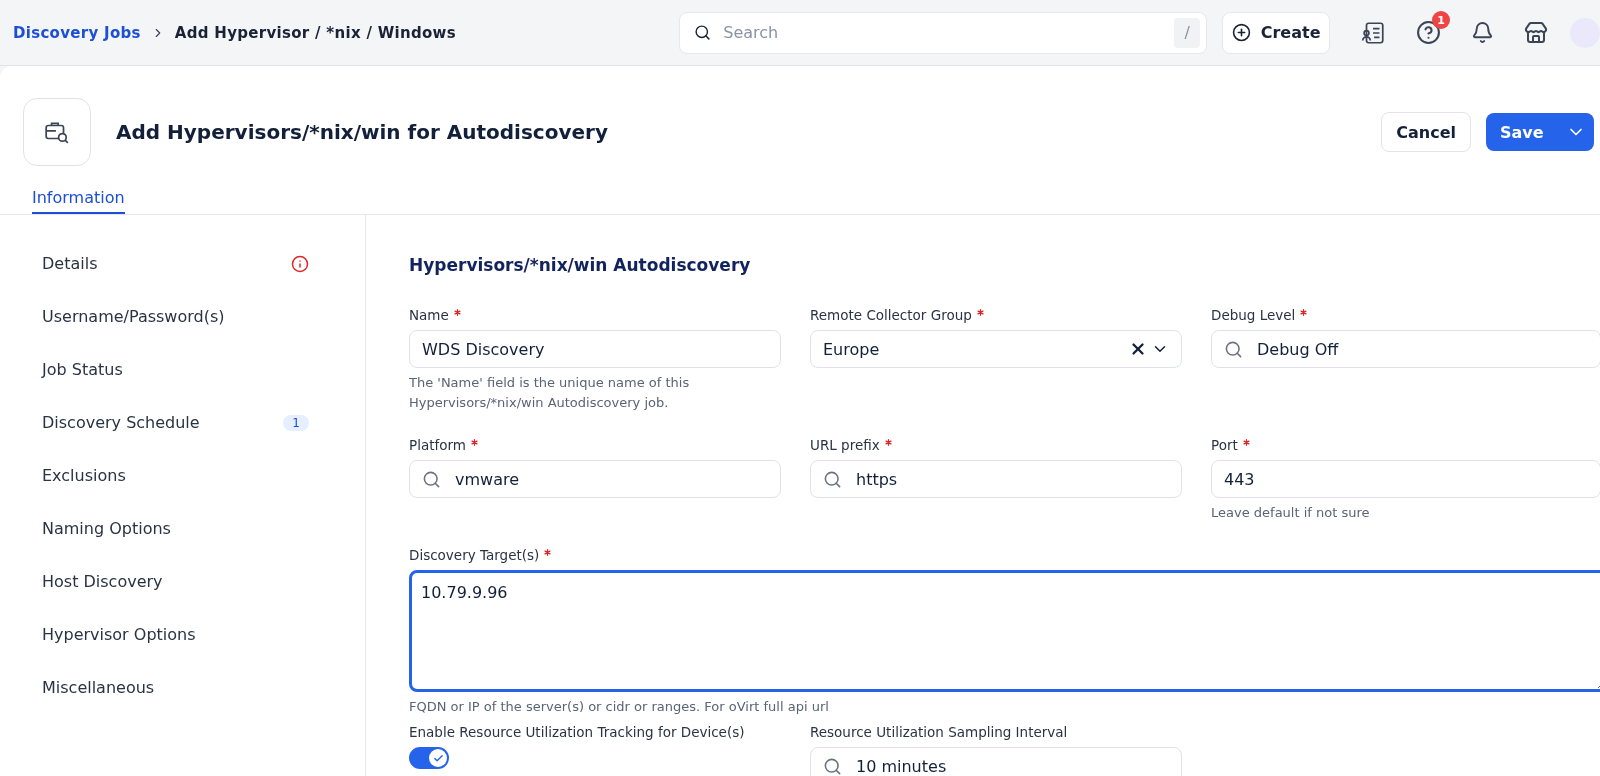 The image size is (1600, 776). I want to click on breadcrumb-current: Add Hypervisor / *nix / Windows, so click(315, 32).